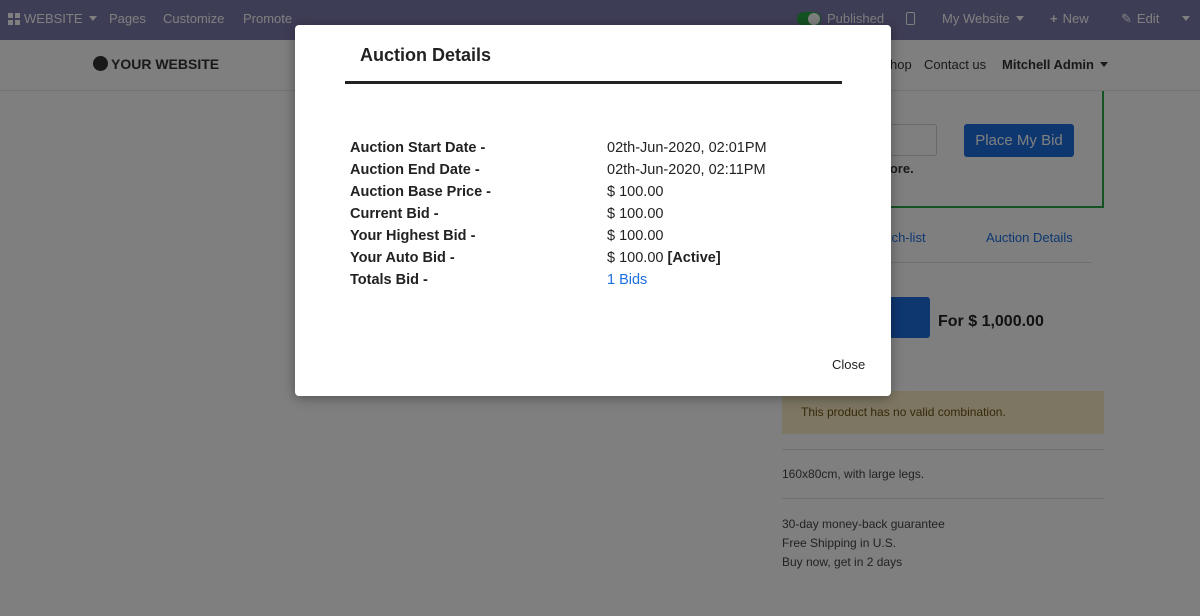 The image size is (1200, 616). I want to click on detail-row-auto-bid: Your Auto Bid - $ 100.00 [Active], so click(600, 261).